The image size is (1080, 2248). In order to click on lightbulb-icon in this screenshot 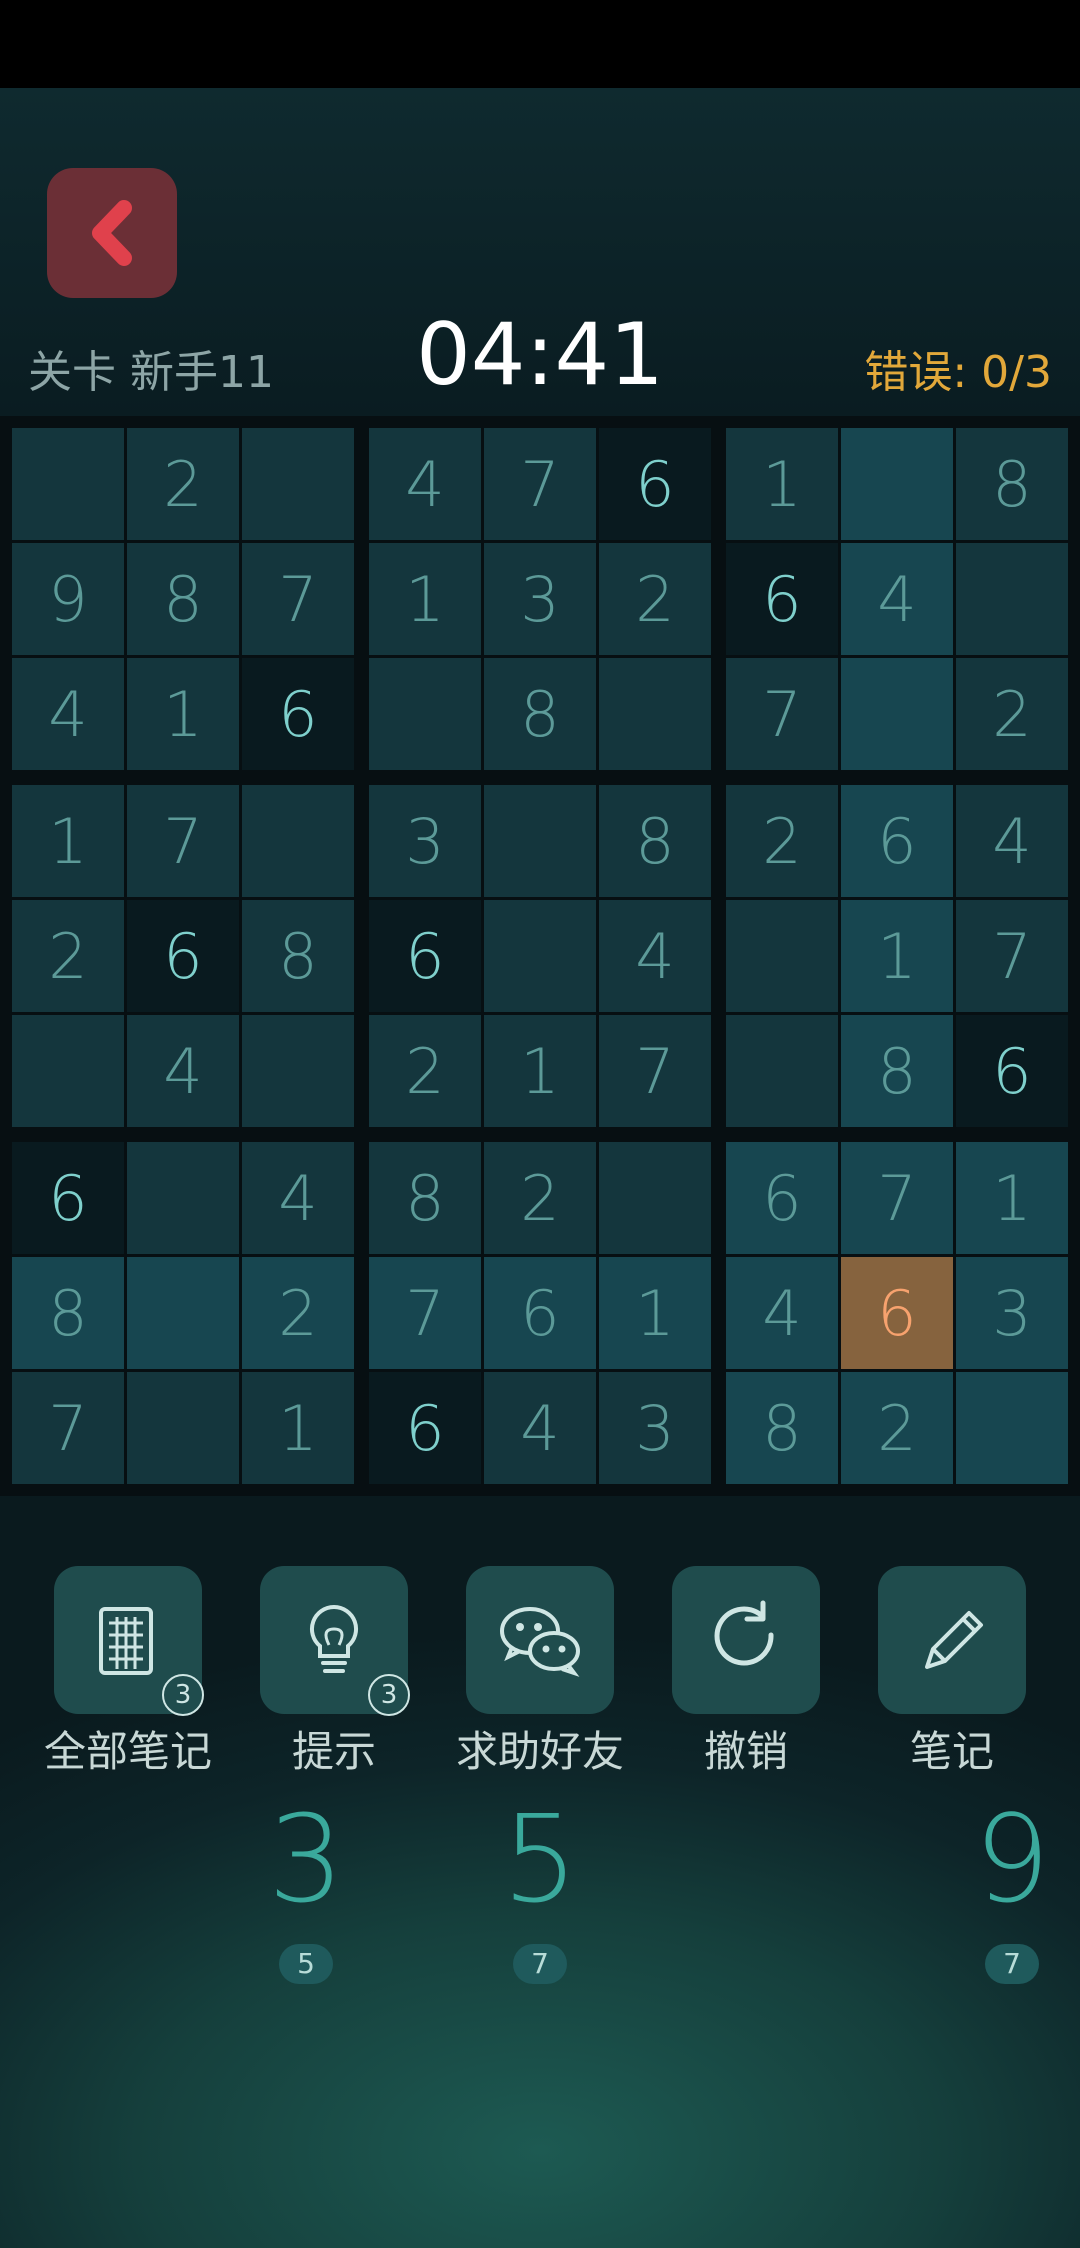, I will do `click(334, 1638)`.